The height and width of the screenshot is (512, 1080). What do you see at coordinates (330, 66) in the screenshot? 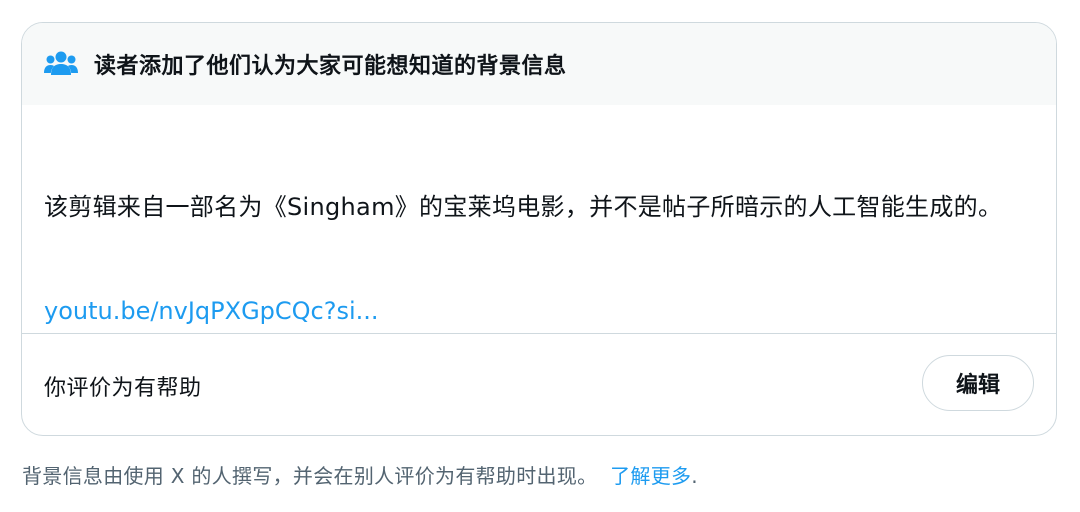
I see `note-header-title: 读者添加了他们认为大家可能想知道的背景信息` at bounding box center [330, 66].